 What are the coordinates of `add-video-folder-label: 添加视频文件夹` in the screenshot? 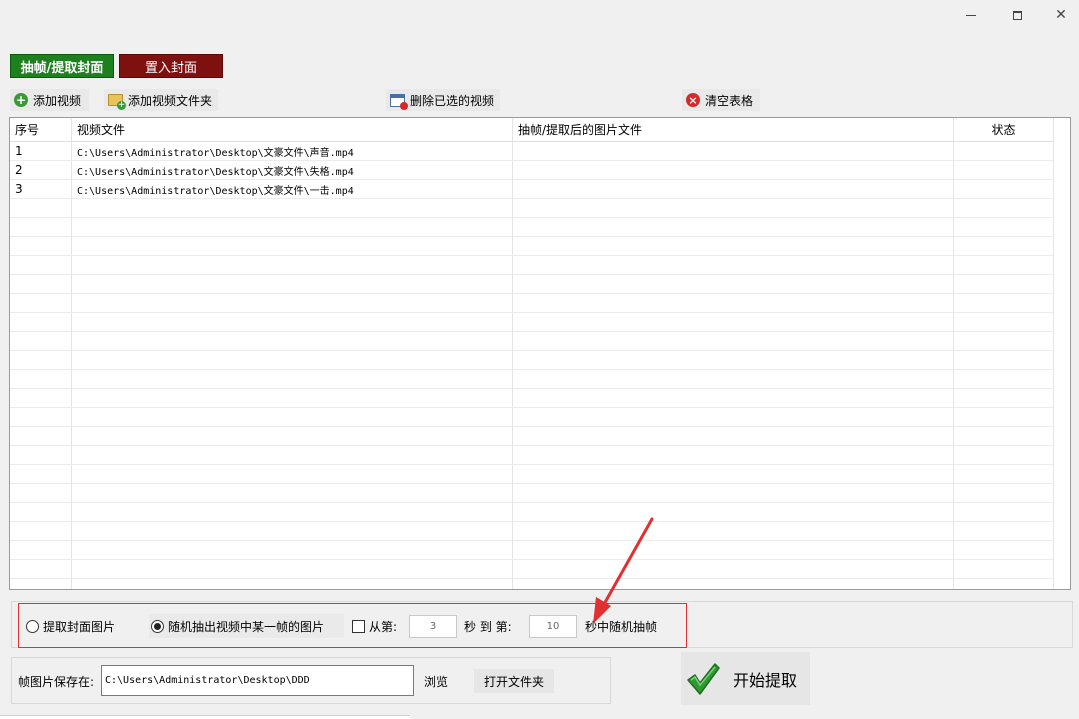 It's located at (170, 100).